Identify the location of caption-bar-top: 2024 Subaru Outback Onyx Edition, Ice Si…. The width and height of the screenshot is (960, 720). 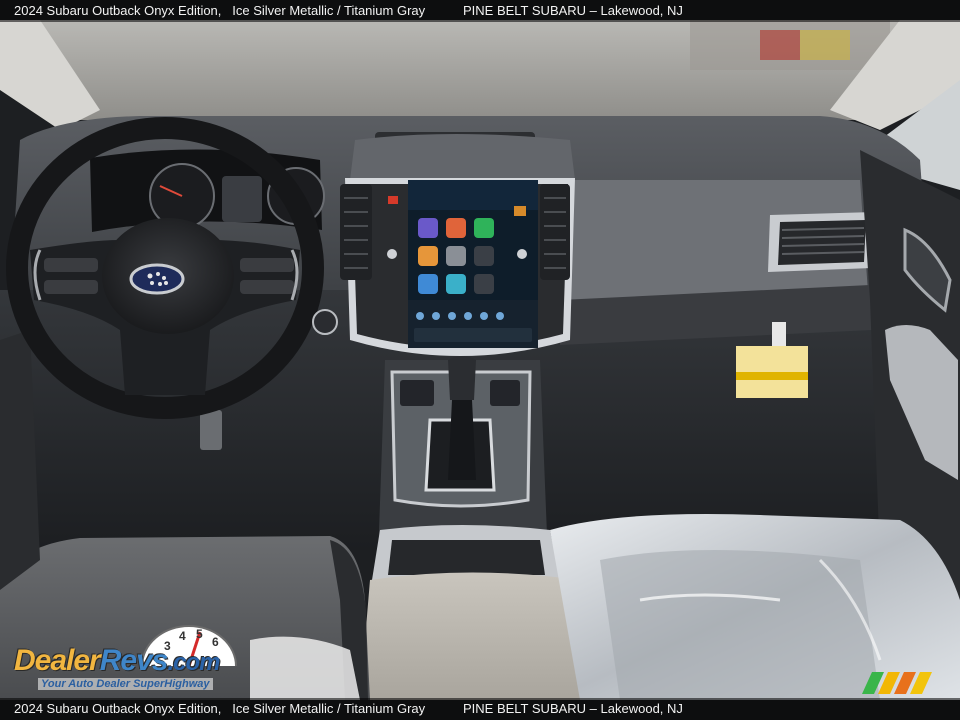
(480, 11).